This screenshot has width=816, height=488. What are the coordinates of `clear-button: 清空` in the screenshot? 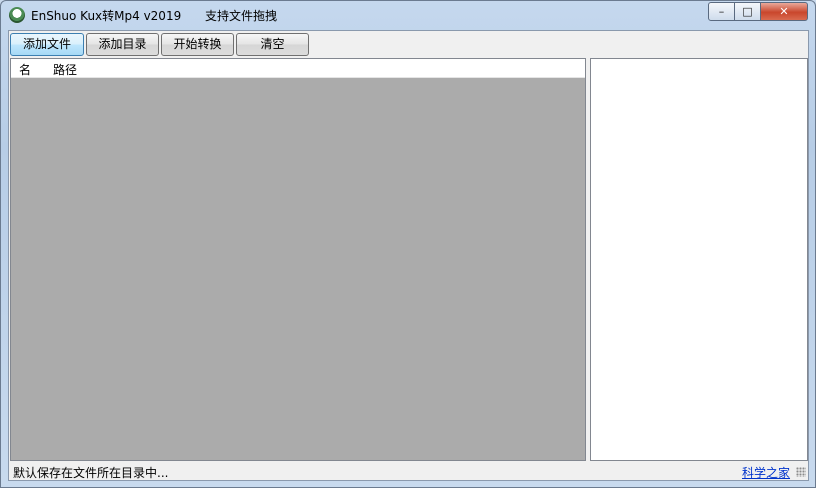 It's located at (272, 44).